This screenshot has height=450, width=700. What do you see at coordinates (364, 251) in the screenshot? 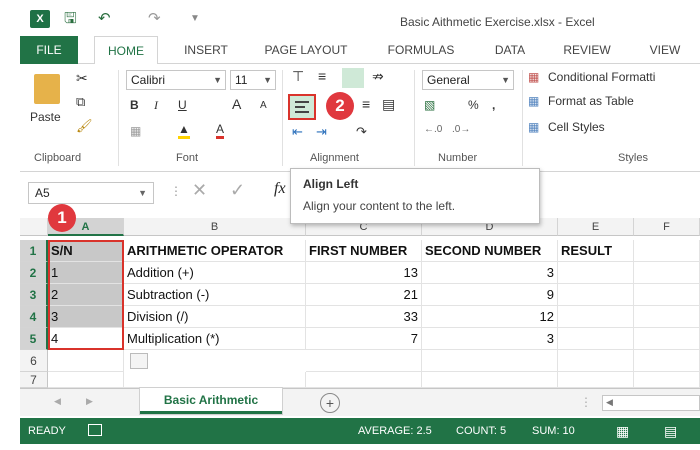
I see `cell-c1: FIRST NUMBER` at bounding box center [364, 251].